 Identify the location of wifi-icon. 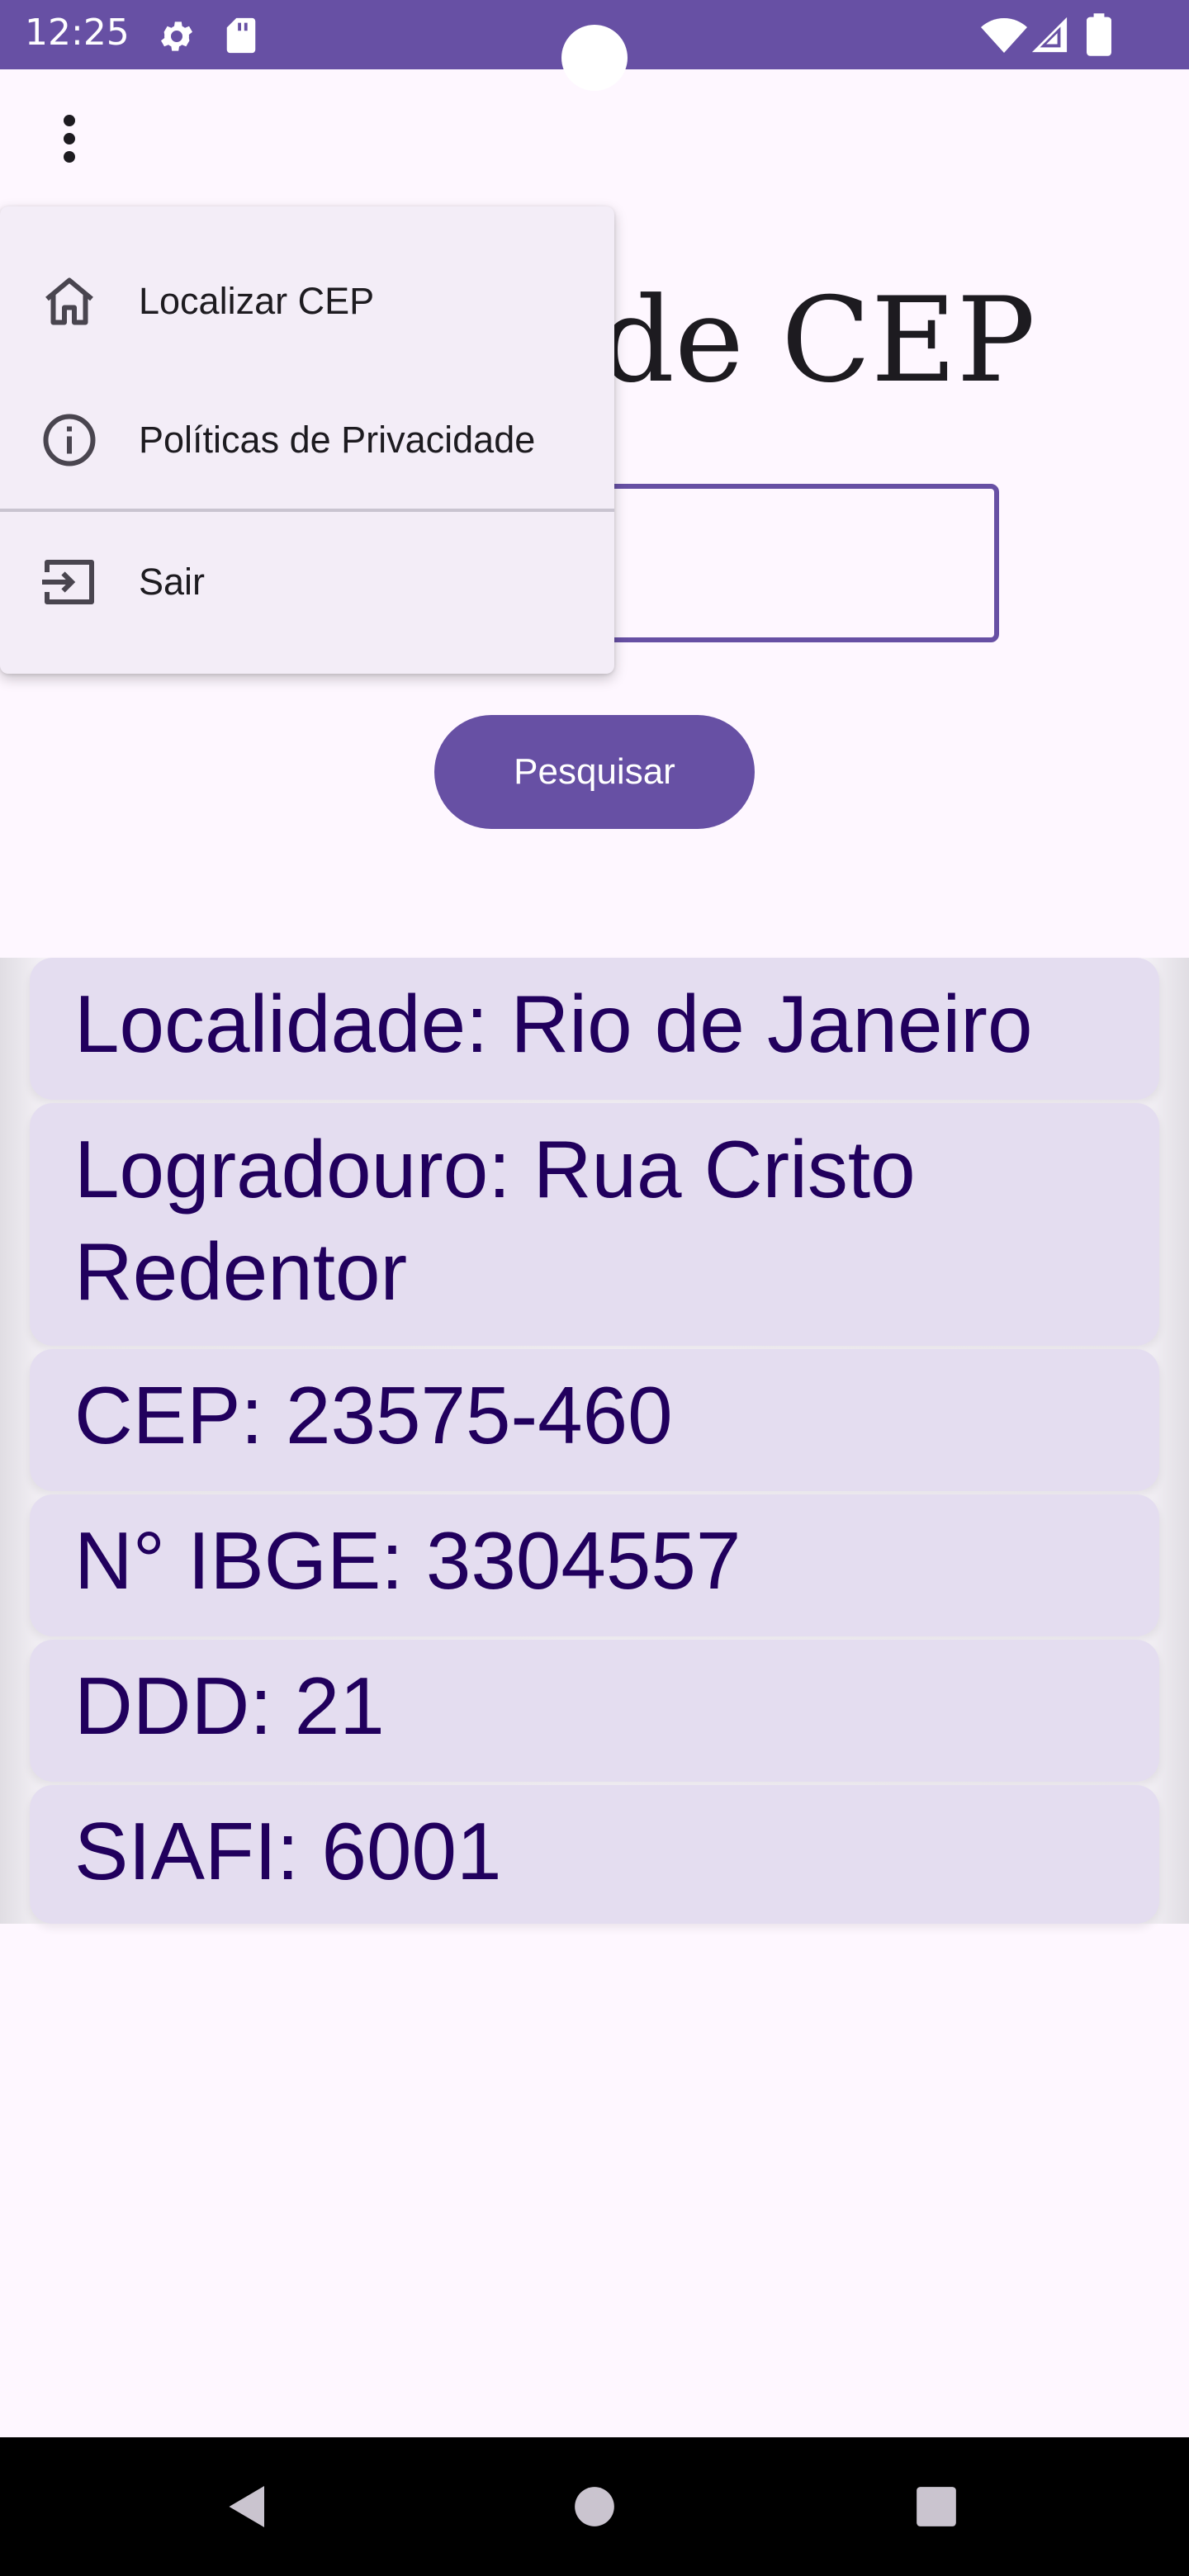
(1004, 35).